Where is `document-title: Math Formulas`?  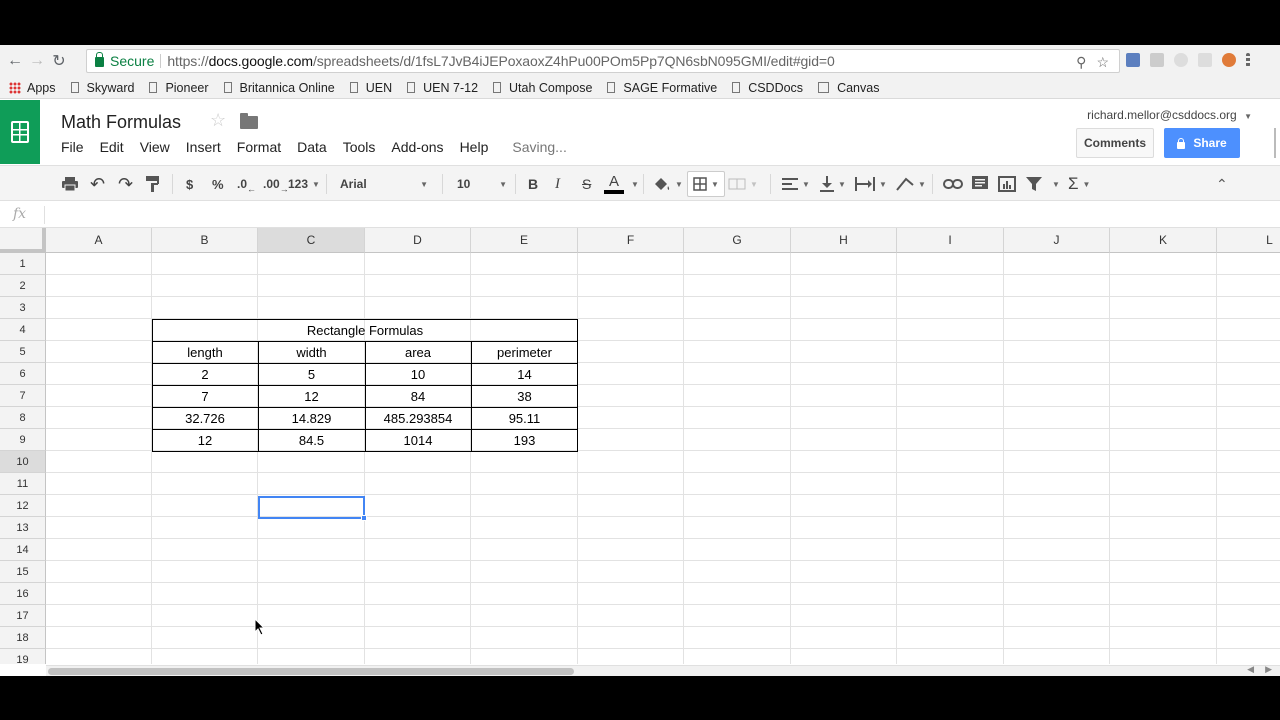
document-title: Math Formulas is located at coordinates (121, 122).